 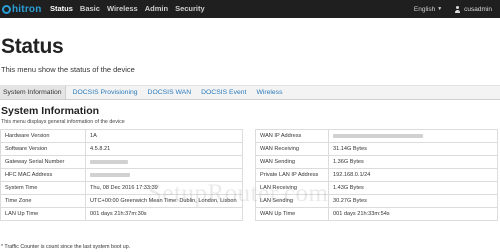 What do you see at coordinates (105, 92) in the screenshot?
I see `tab-docsis-provisioning: DOCSIS Provisioning` at bounding box center [105, 92].